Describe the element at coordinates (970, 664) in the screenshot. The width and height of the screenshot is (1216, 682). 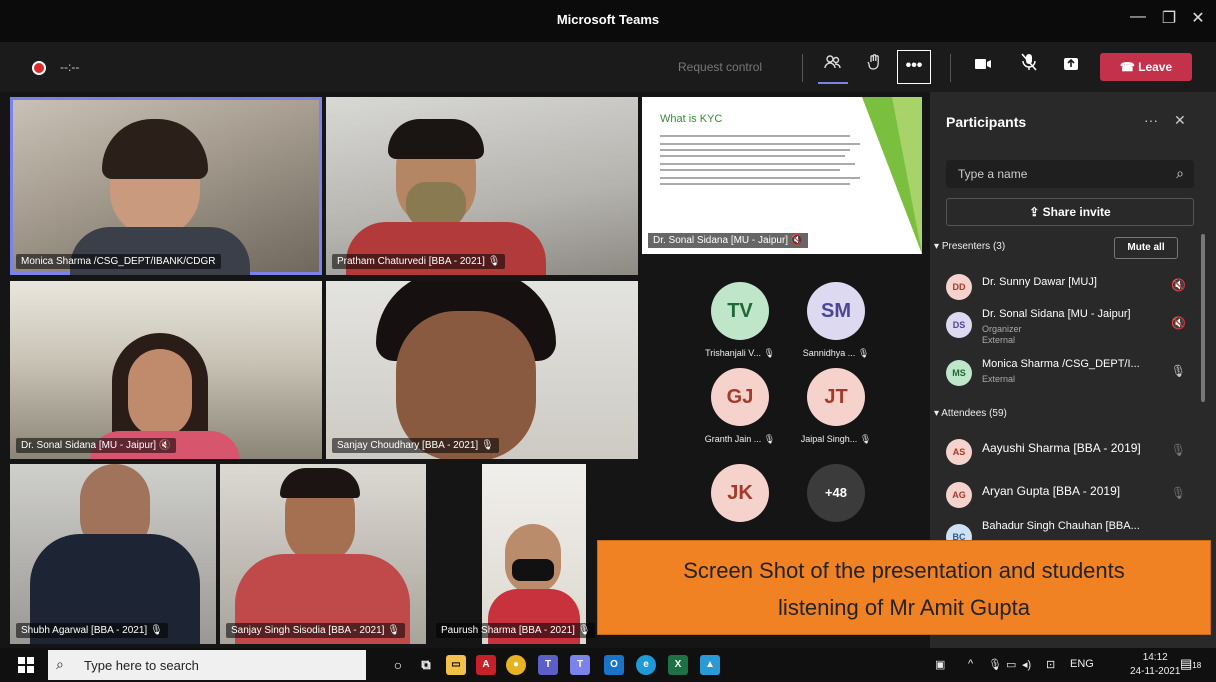
I see `chevron-up-icon: ^` at that location.